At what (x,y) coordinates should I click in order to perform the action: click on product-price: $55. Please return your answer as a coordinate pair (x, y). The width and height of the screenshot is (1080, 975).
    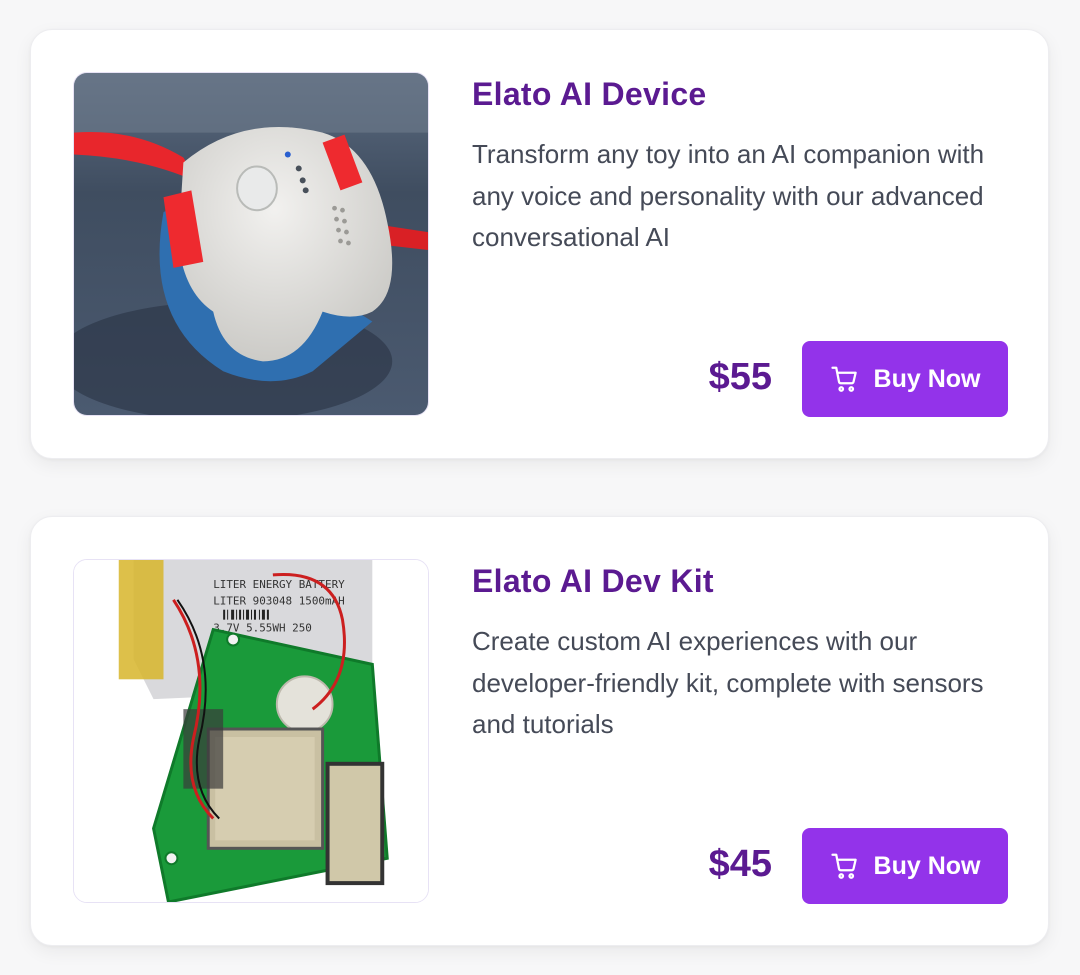
    Looking at the image, I should click on (740, 377).